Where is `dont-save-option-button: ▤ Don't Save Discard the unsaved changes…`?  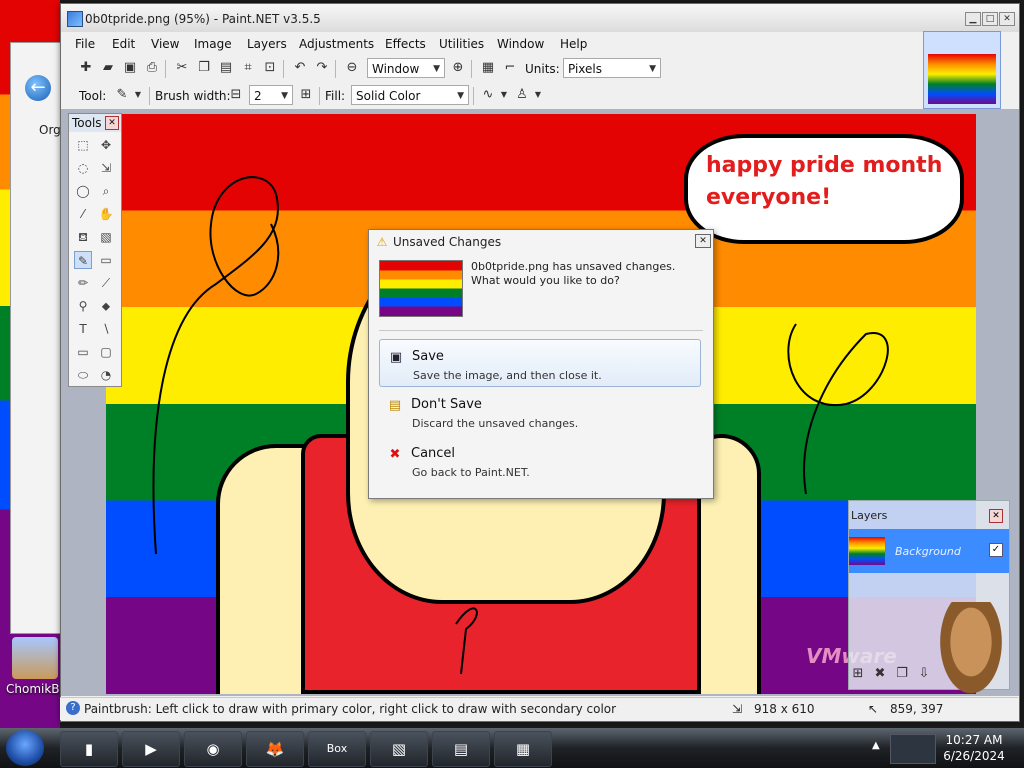
dont-save-option-button: ▤ Don't Save Discard the unsaved changes… is located at coordinates (540, 412).